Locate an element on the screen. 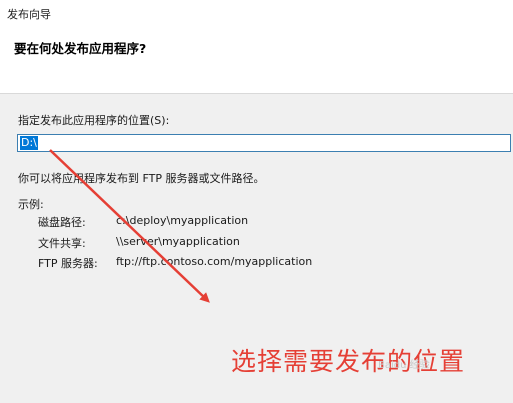 Image resolution: width=513 pixels, height=403 pixels. watermark-text: Baidu 经验 is located at coordinates (404, 365).